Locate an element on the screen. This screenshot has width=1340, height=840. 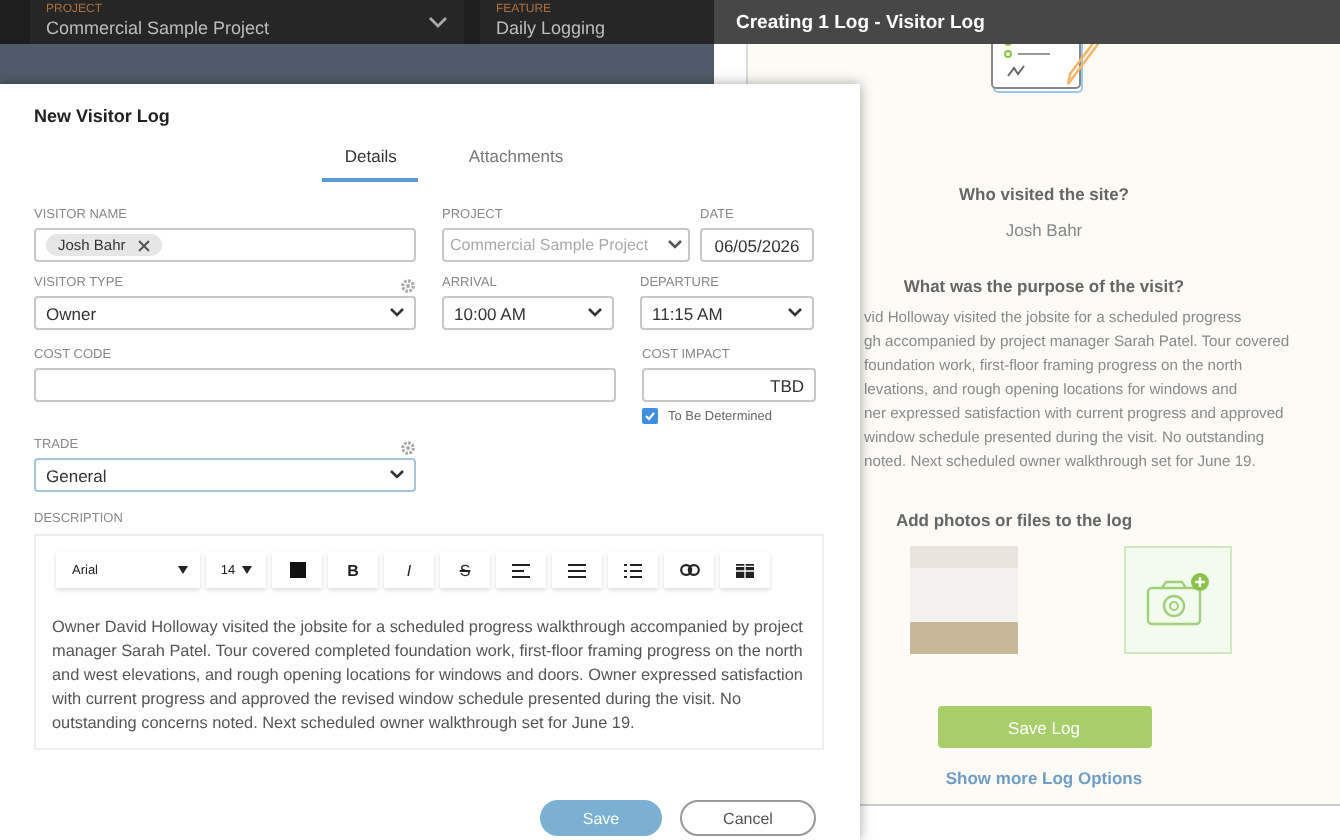
add-photo-tile is located at coordinates (1177, 600).